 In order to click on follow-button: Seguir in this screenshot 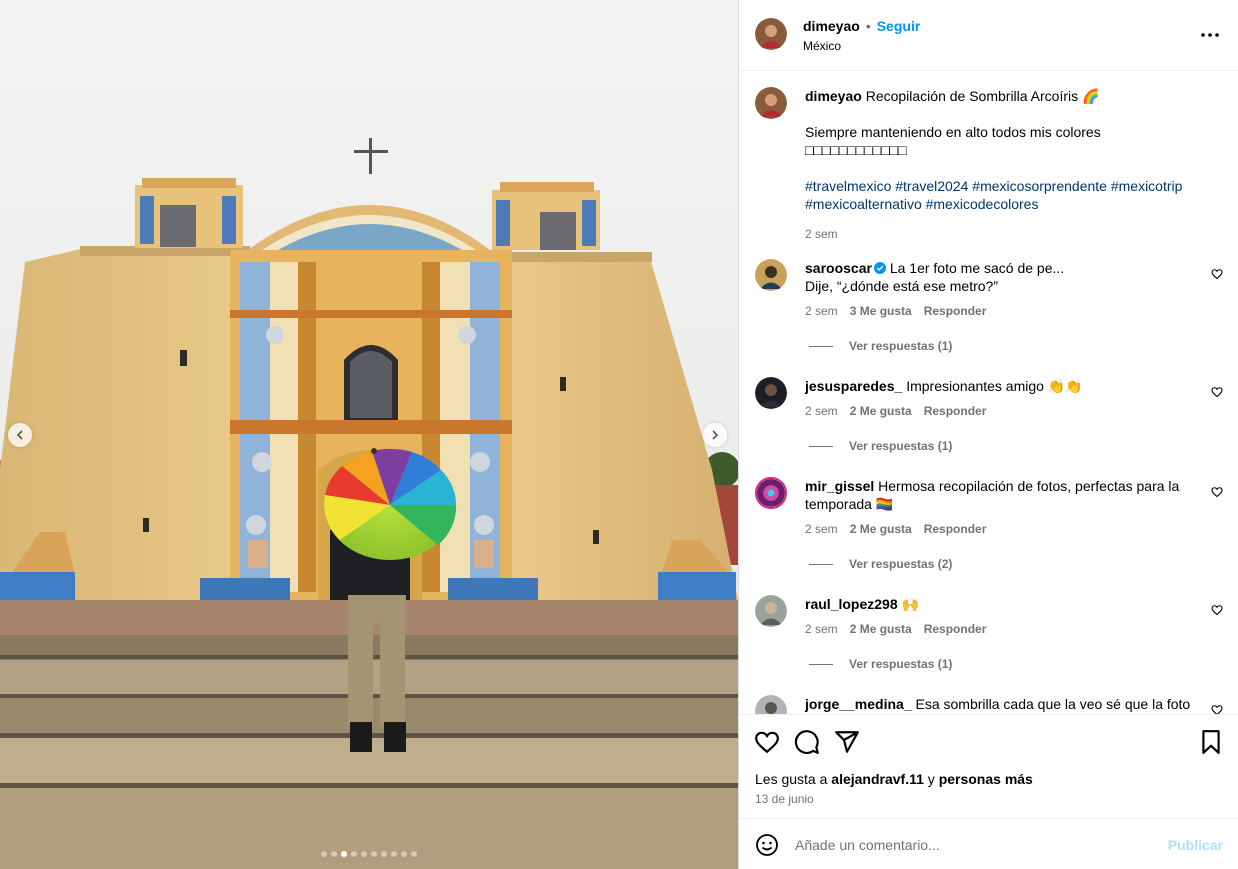, I will do `click(899, 26)`.